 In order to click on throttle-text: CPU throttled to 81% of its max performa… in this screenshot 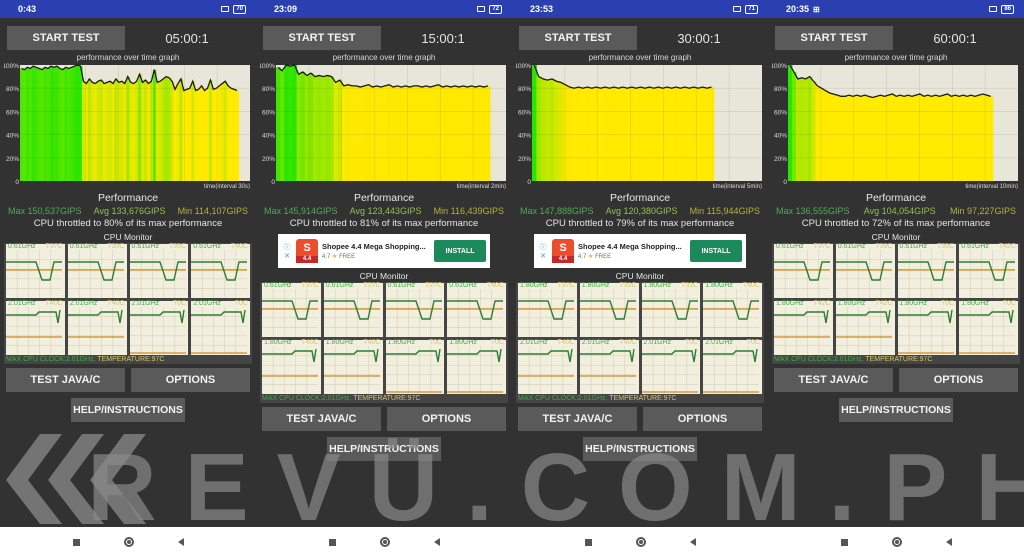, I will do `click(384, 223)`.